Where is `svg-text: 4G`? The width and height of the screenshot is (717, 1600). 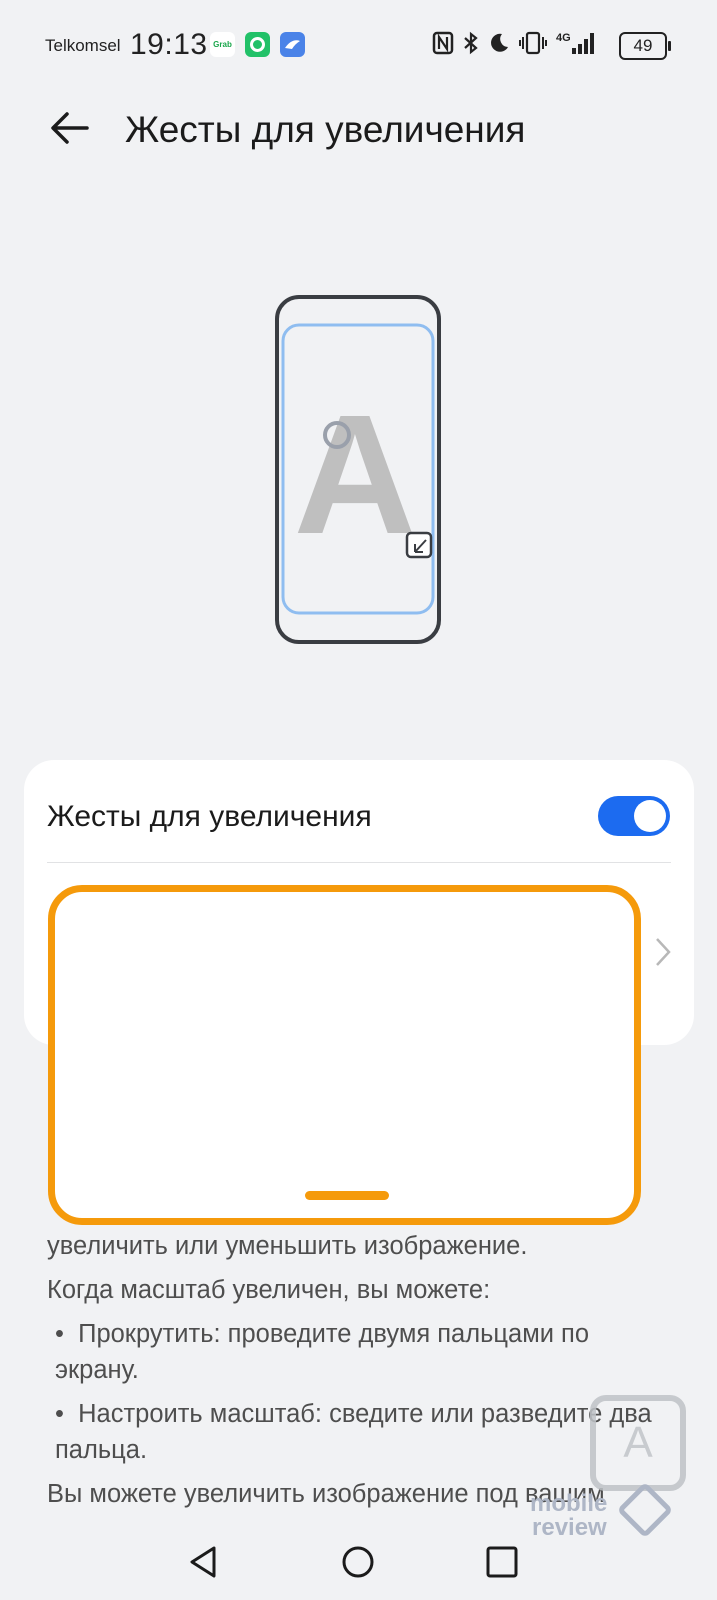
svg-text: 4G is located at coordinates (563, 38).